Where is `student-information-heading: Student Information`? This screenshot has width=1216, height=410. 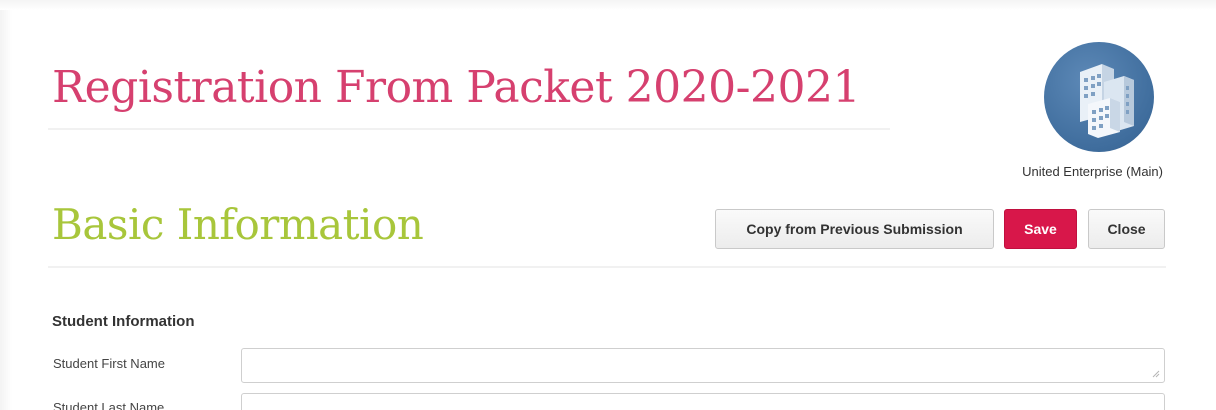
student-information-heading: Student Information is located at coordinates (123, 321).